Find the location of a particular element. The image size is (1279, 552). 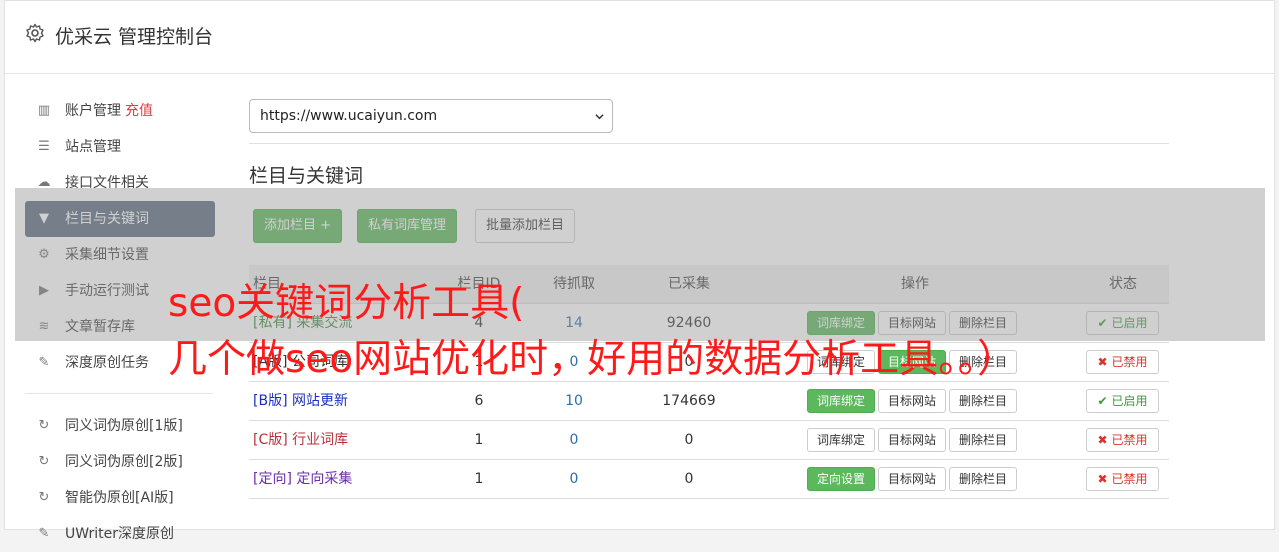

site-select: https://www.ucaiyun.com is located at coordinates (431, 116).